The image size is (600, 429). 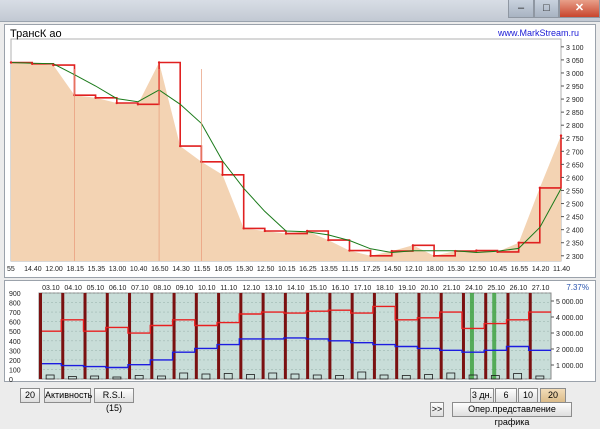 I want to click on x-tick-label: 12.00, so click(x=54, y=269).